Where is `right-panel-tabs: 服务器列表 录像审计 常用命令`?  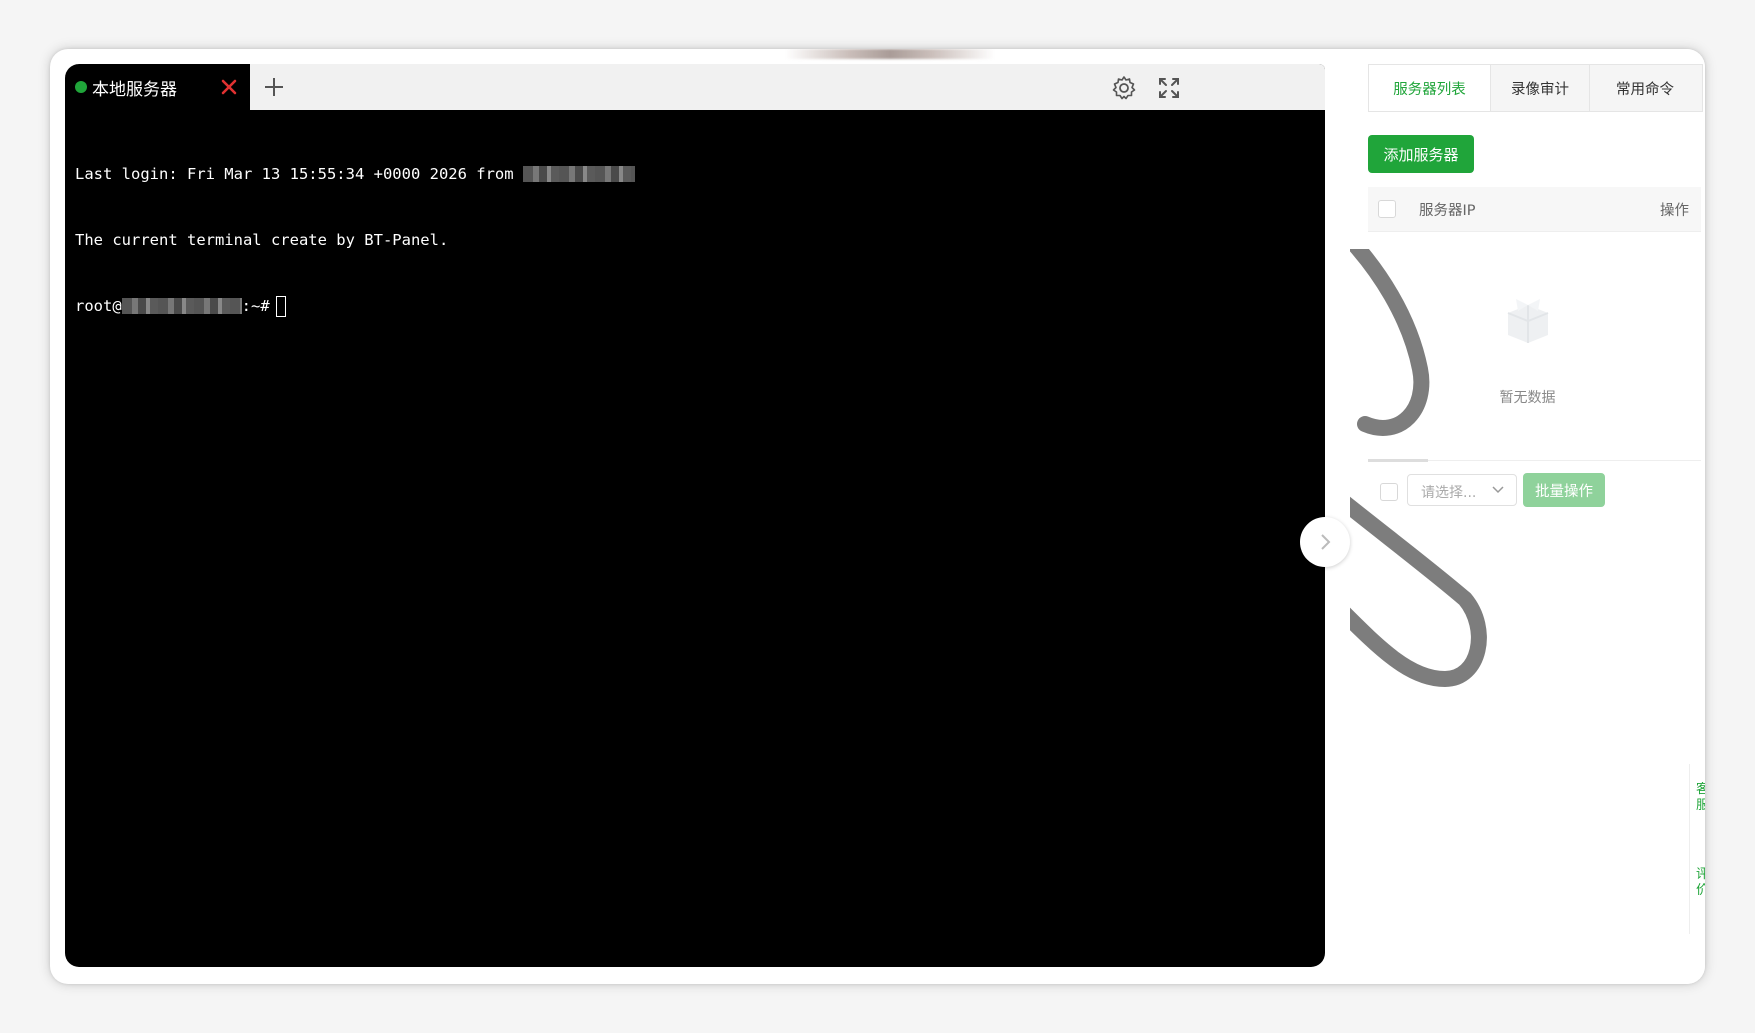
right-panel-tabs: 服务器列表 录像审计 常用命令 is located at coordinates (1535, 88).